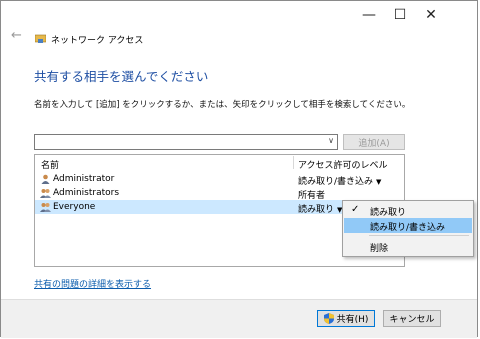 The width and height of the screenshot is (480, 339). I want to click on close-icon: ✕, so click(431, 15).